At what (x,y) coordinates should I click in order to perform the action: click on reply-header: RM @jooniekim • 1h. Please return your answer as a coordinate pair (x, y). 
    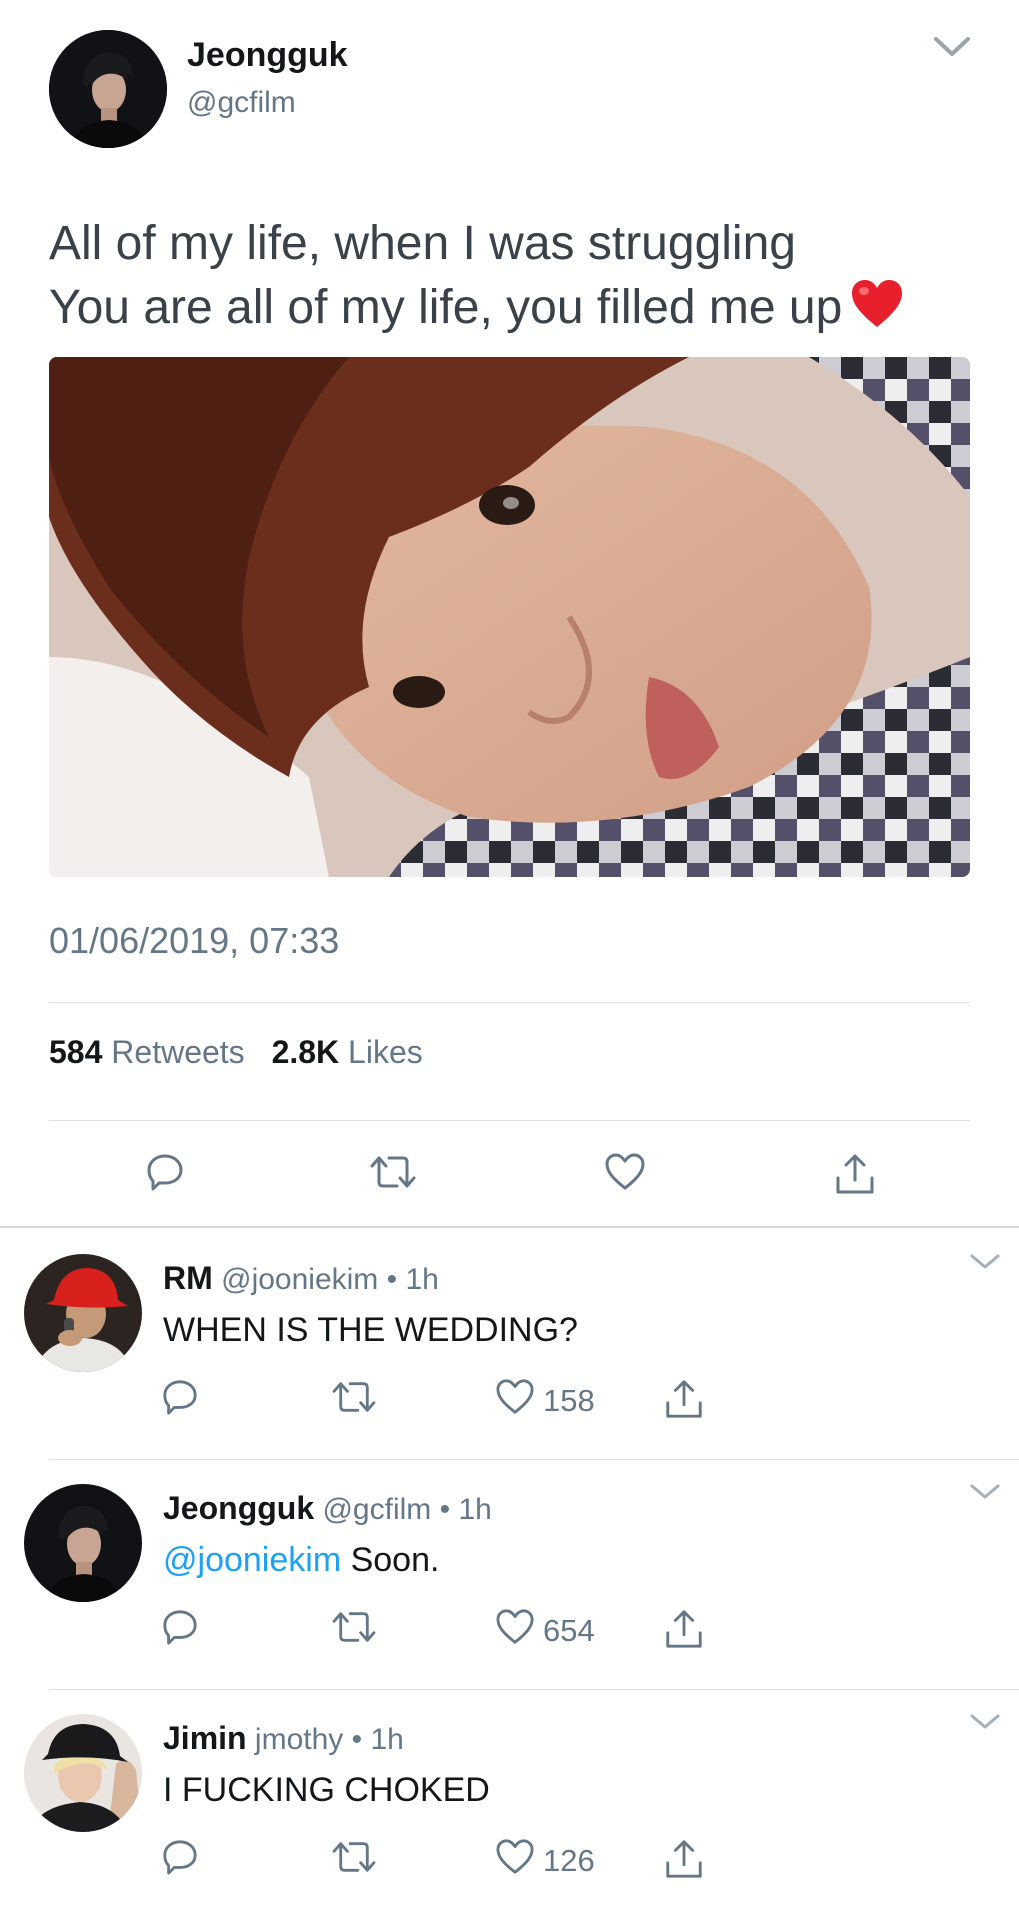
    Looking at the image, I should click on (301, 1278).